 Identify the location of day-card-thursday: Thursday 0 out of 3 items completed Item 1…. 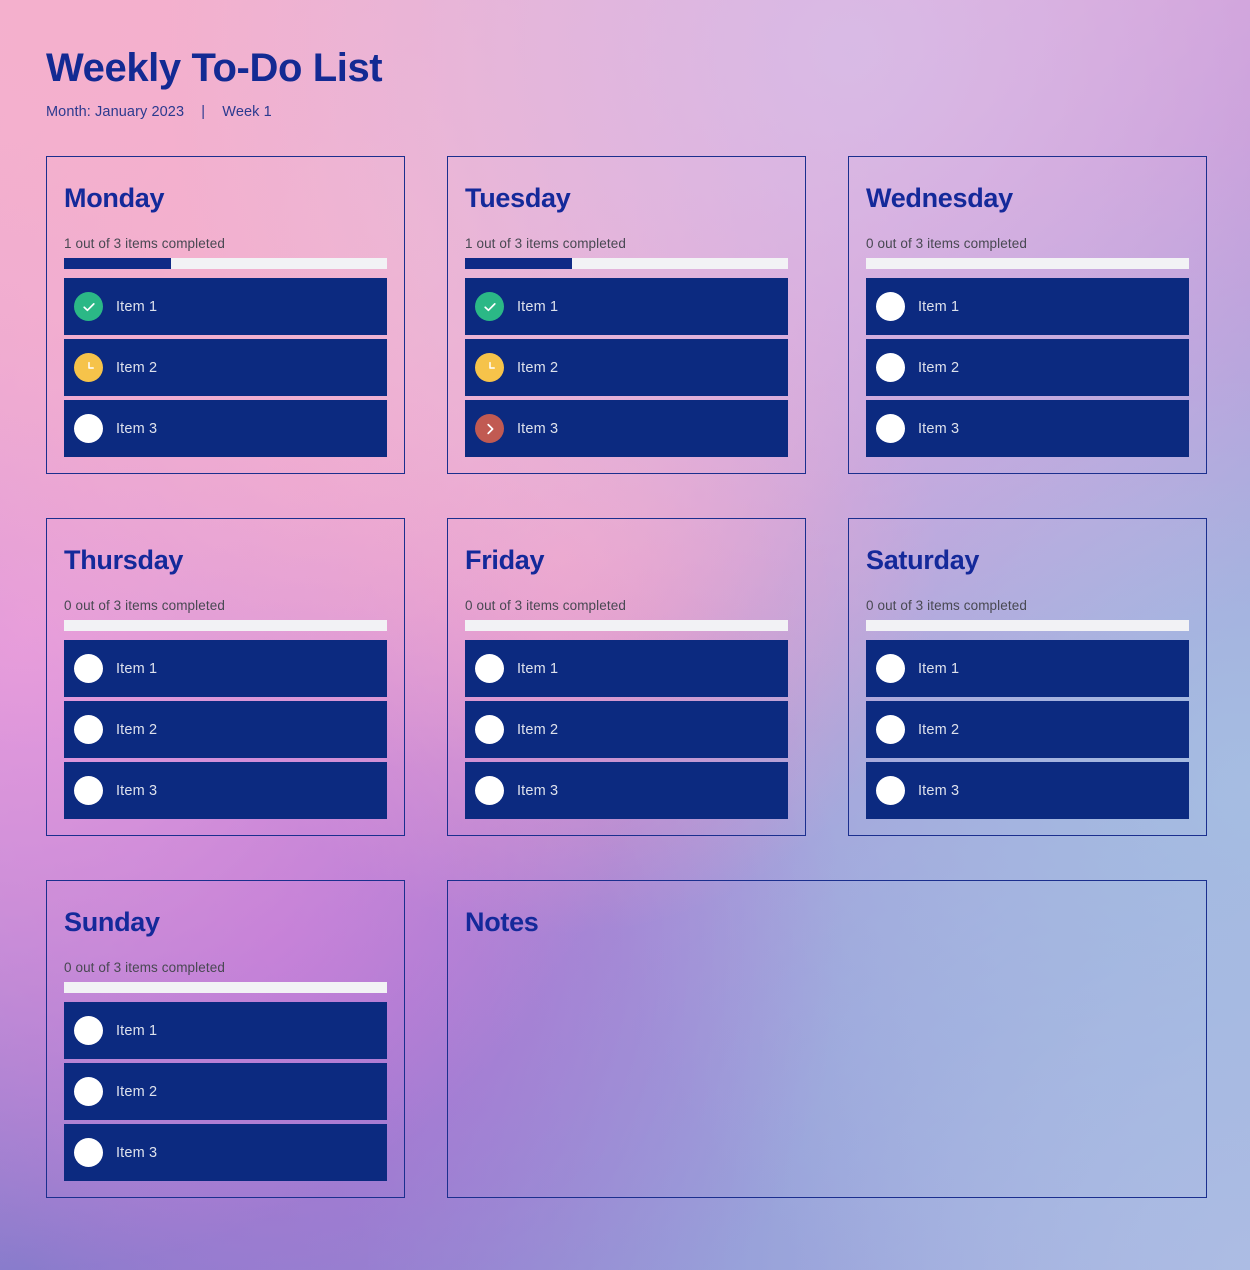
(225, 677).